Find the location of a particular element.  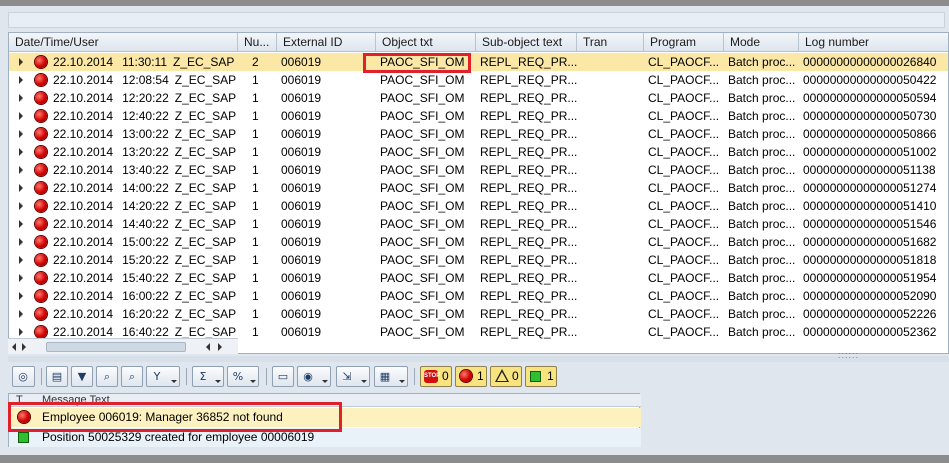

num-cell: 1 is located at coordinates (255, 224).